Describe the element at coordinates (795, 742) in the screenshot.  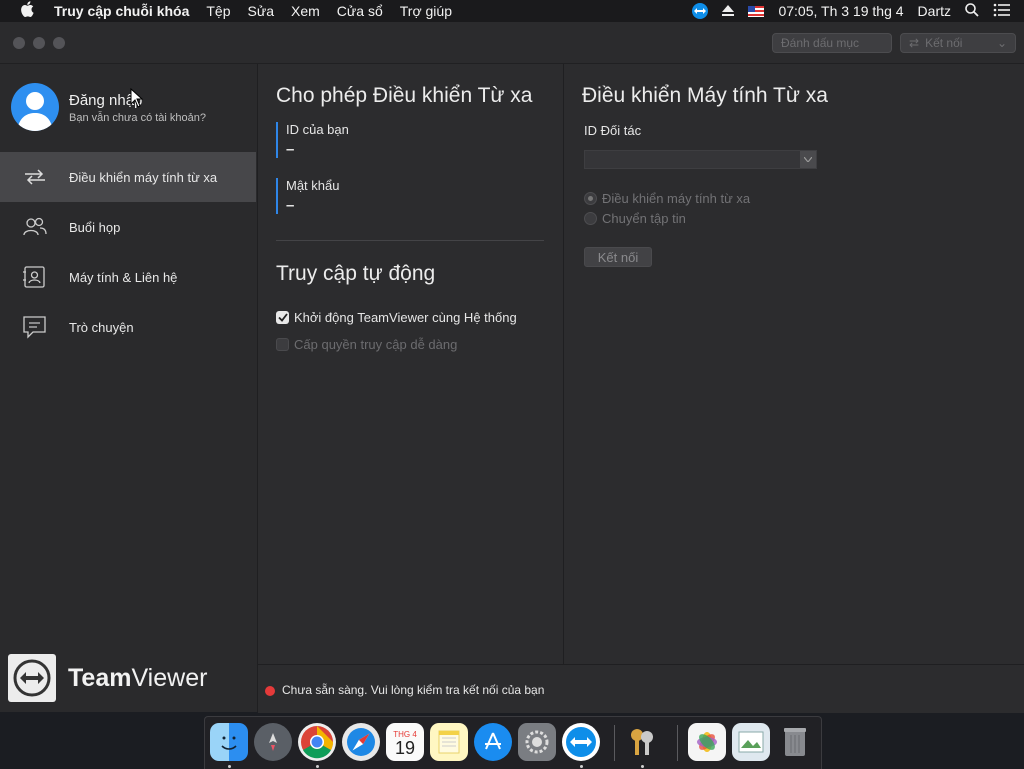
I see `trash-icon` at that location.